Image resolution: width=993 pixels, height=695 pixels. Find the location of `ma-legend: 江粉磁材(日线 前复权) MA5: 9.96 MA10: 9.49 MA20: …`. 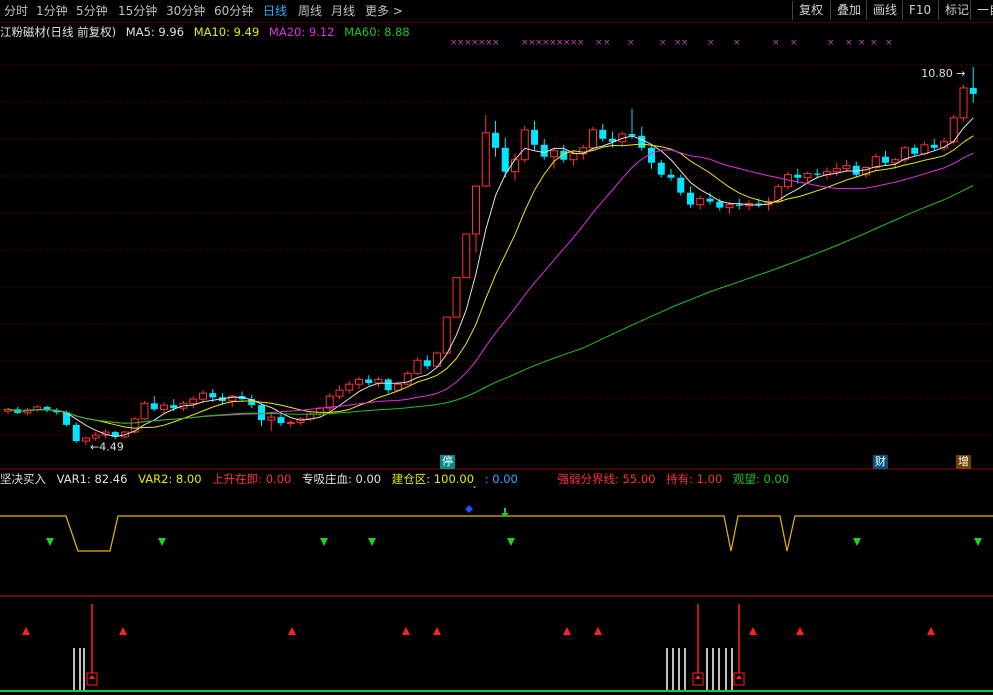

ma-legend: 江粉磁材(日线 前复权) MA5: 9.96 MA10: 9.49 MA20: … is located at coordinates (208, 32).